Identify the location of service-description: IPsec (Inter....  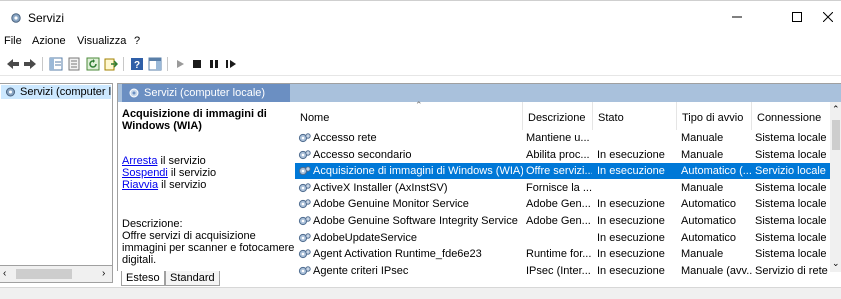
(558, 270).